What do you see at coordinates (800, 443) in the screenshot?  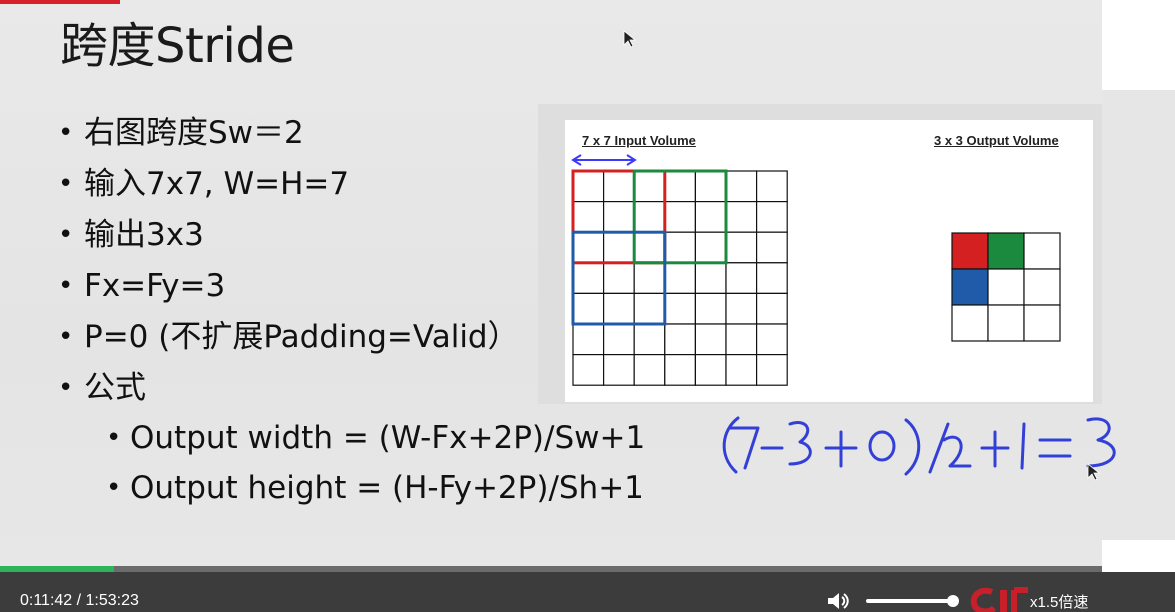 I see `hw-three` at bounding box center [800, 443].